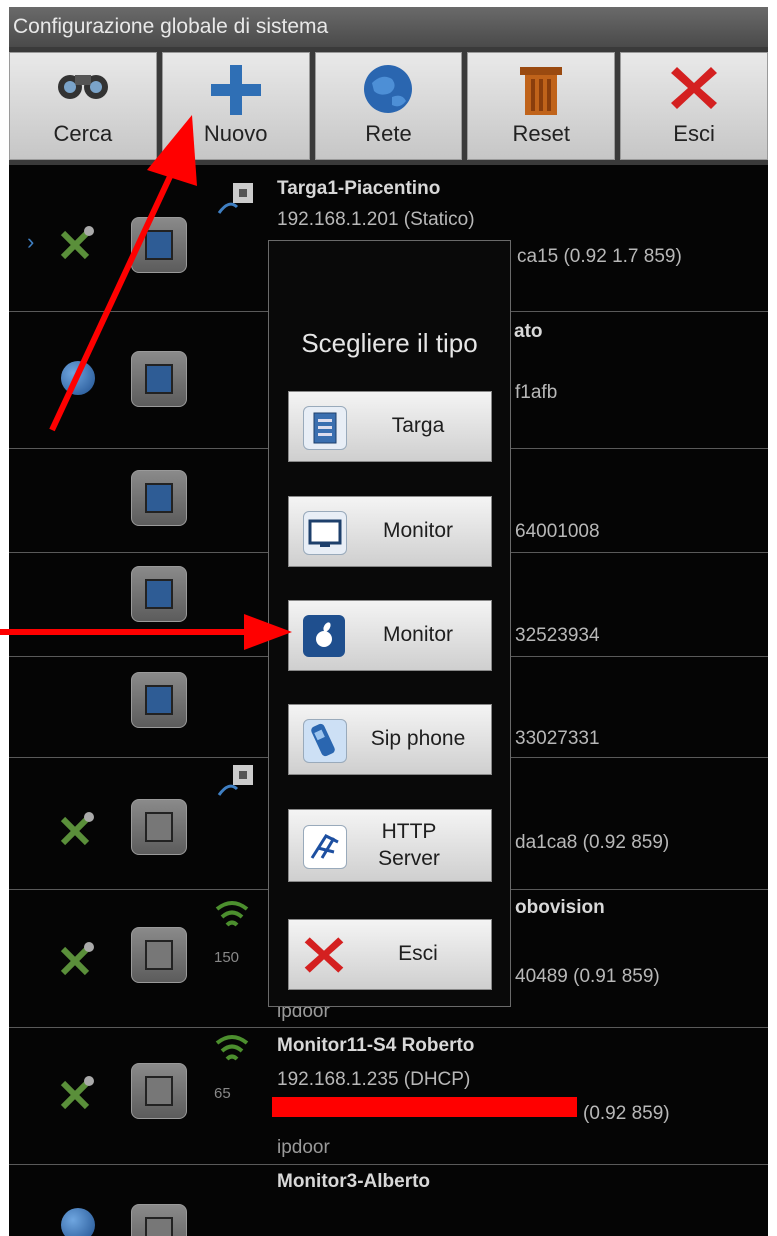 The height and width of the screenshot is (1236, 777). What do you see at coordinates (268, 632) in the screenshot?
I see `arrowhead-right` at bounding box center [268, 632].